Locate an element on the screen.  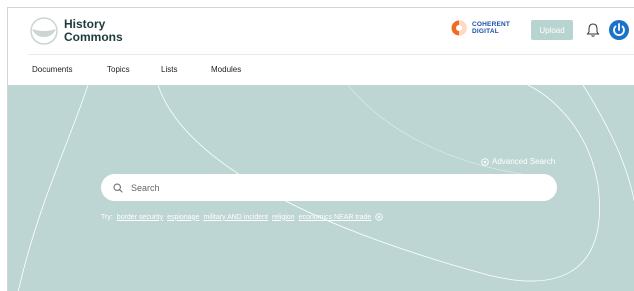
coherent-digital-icon is located at coordinates (459, 28).